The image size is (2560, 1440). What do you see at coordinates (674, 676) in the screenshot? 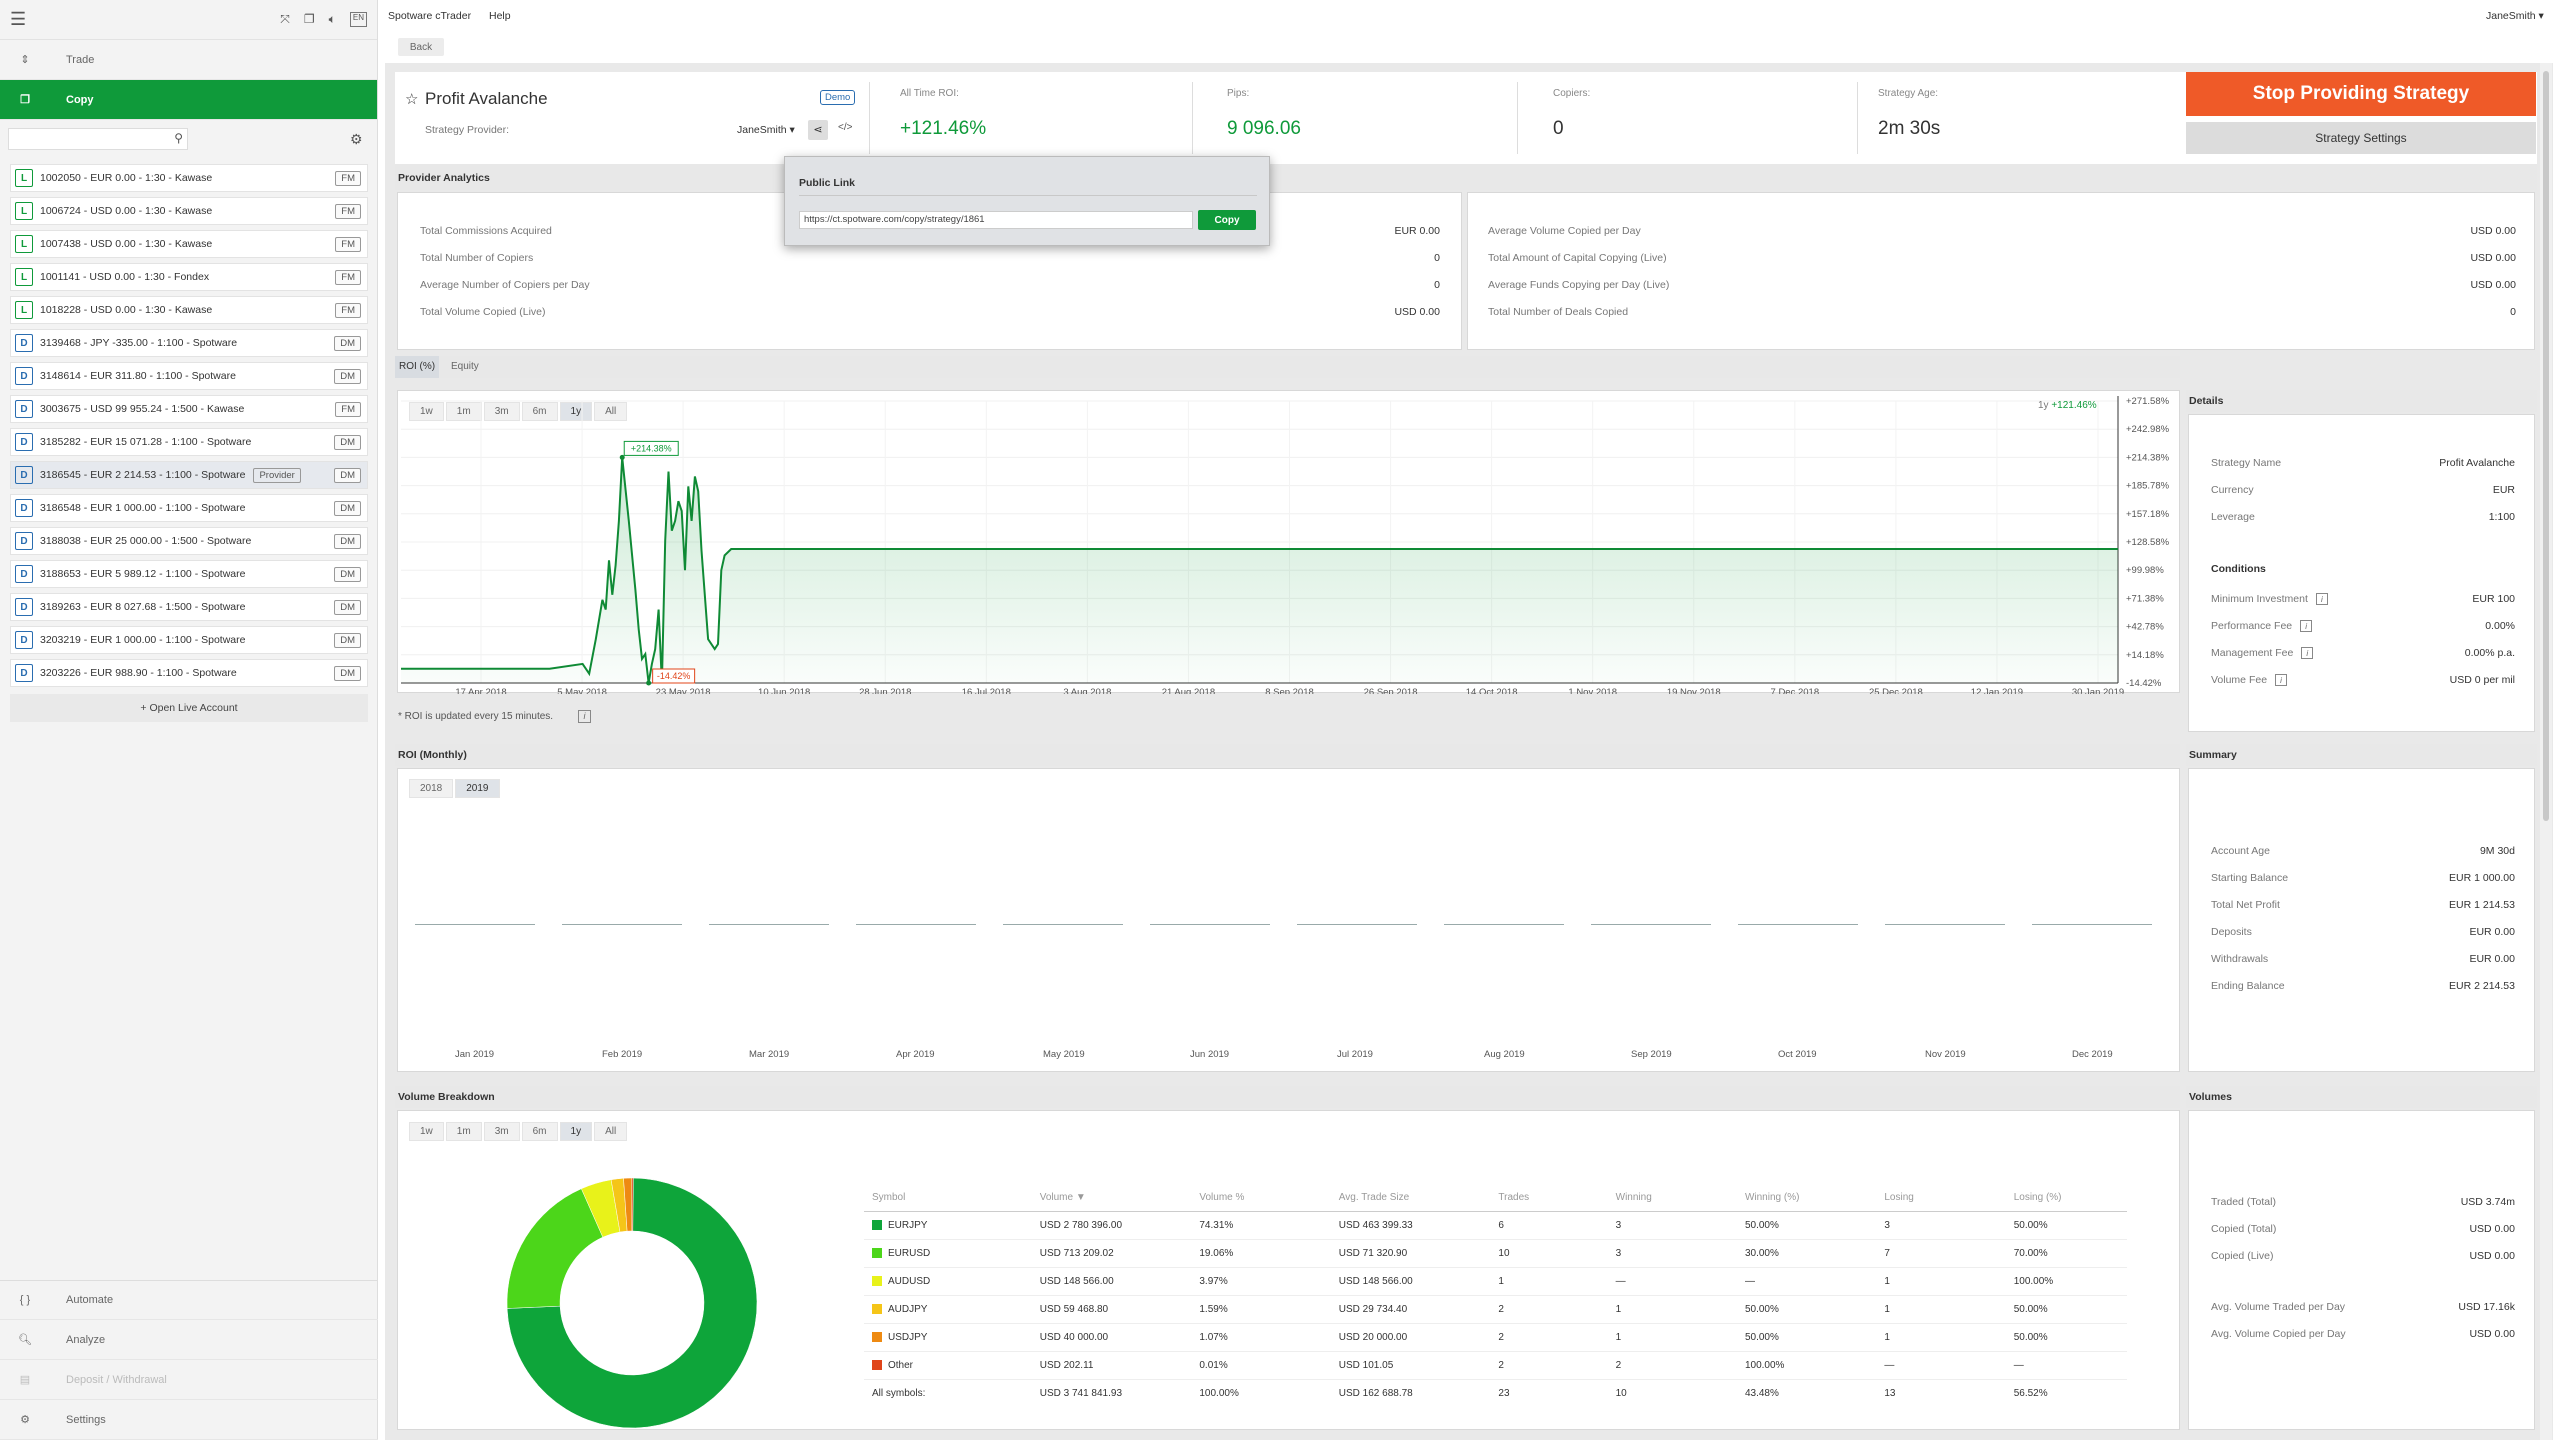
I see `min-label: -14.42%` at bounding box center [674, 676].